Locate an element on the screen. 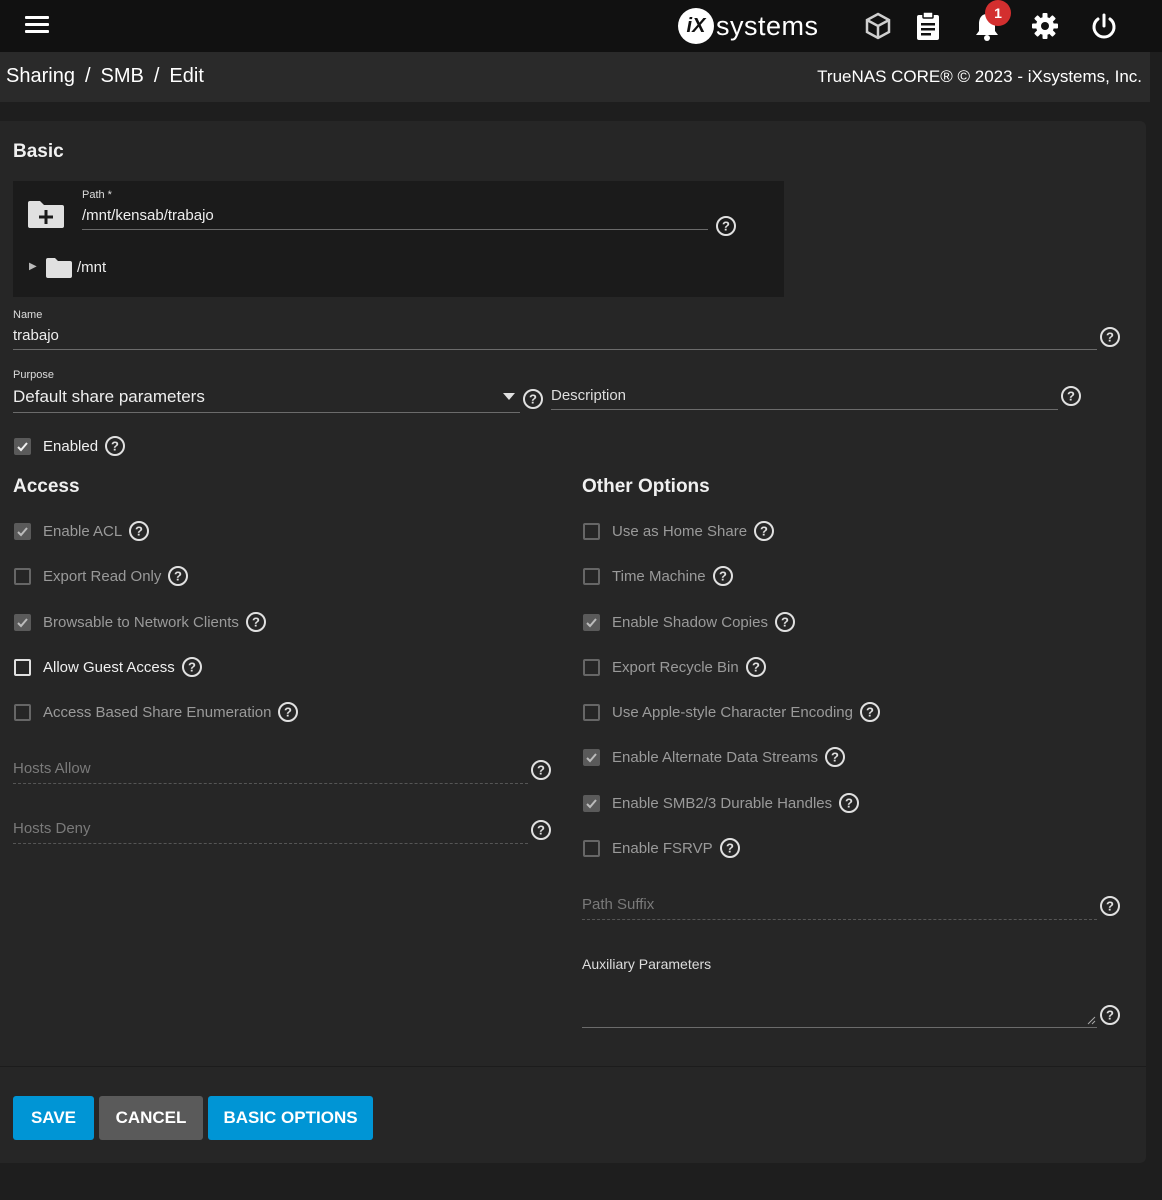 The height and width of the screenshot is (1200, 1162). browsable-label: Browsable to Network Clients is located at coordinates (141, 622).